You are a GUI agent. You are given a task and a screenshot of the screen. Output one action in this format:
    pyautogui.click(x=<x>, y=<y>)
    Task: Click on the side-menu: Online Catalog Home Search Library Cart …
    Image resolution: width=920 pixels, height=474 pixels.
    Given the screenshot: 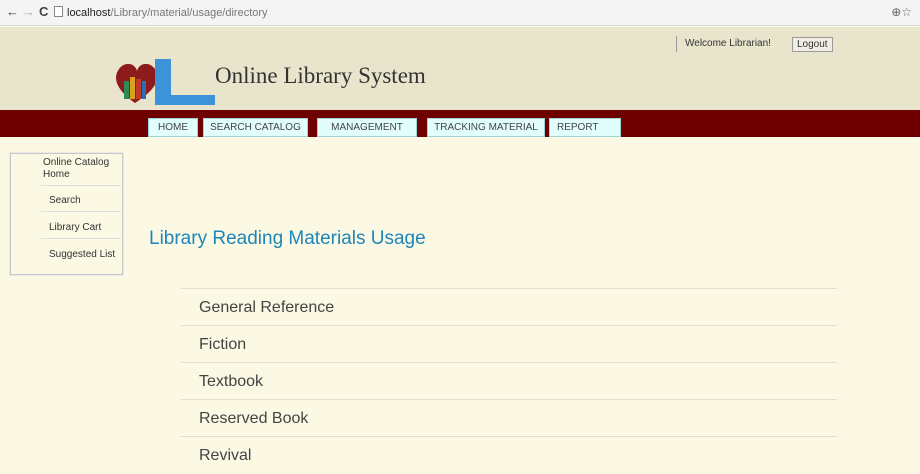 What is the action you would take?
    pyautogui.click(x=66, y=214)
    